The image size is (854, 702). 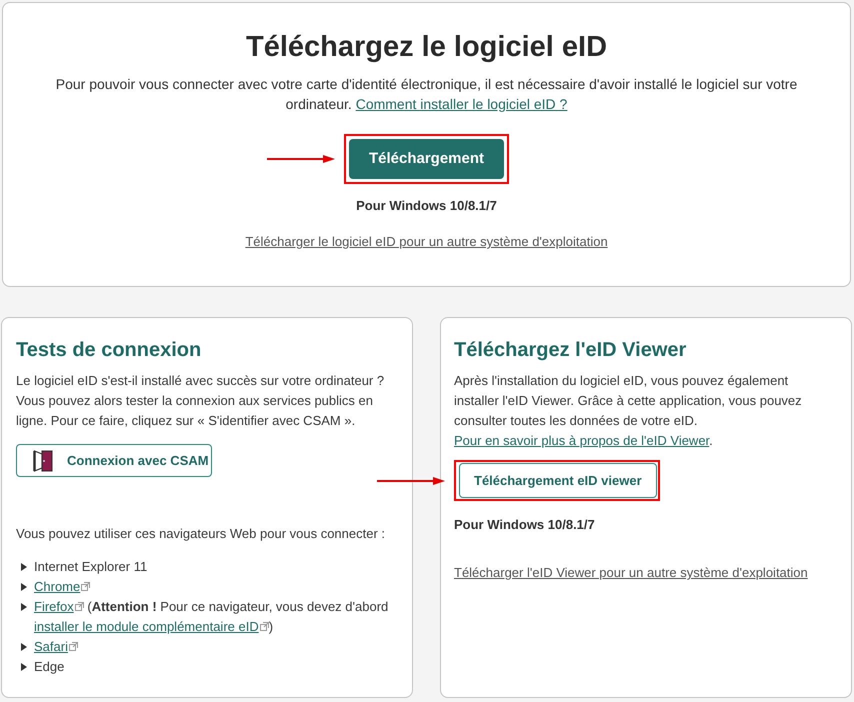 I want to click on door-icon, so click(x=43, y=461).